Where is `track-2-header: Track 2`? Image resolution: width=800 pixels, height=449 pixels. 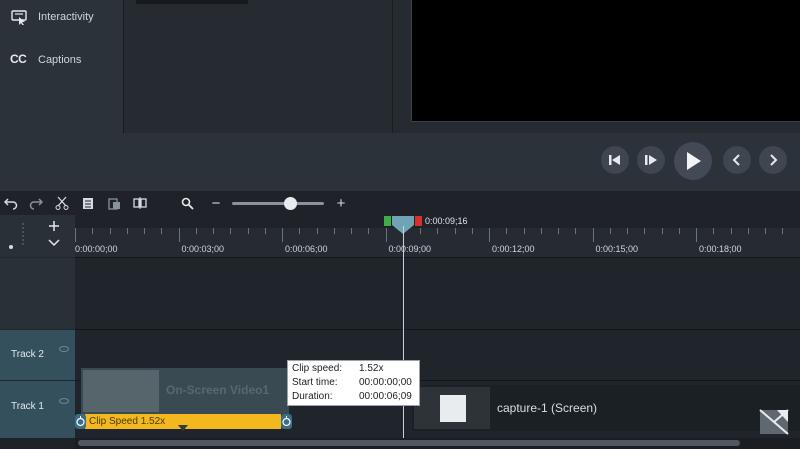
track-2-header: Track 2 is located at coordinates (37, 354).